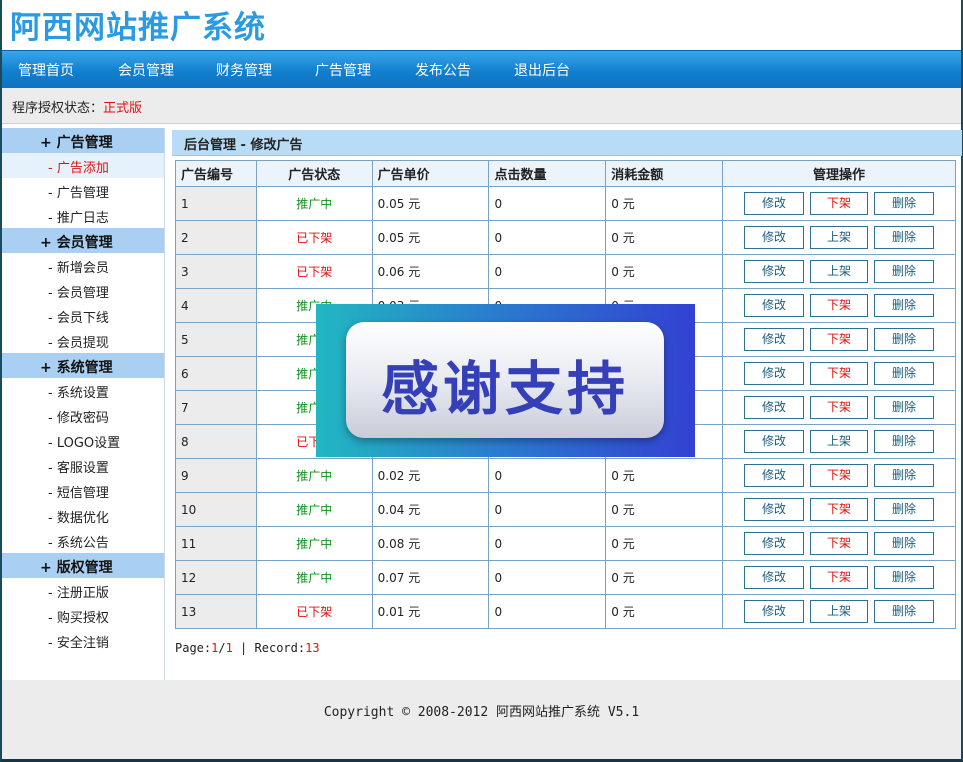 This screenshot has height=762, width=963. I want to click on cell-price: 0.05 元, so click(430, 237).